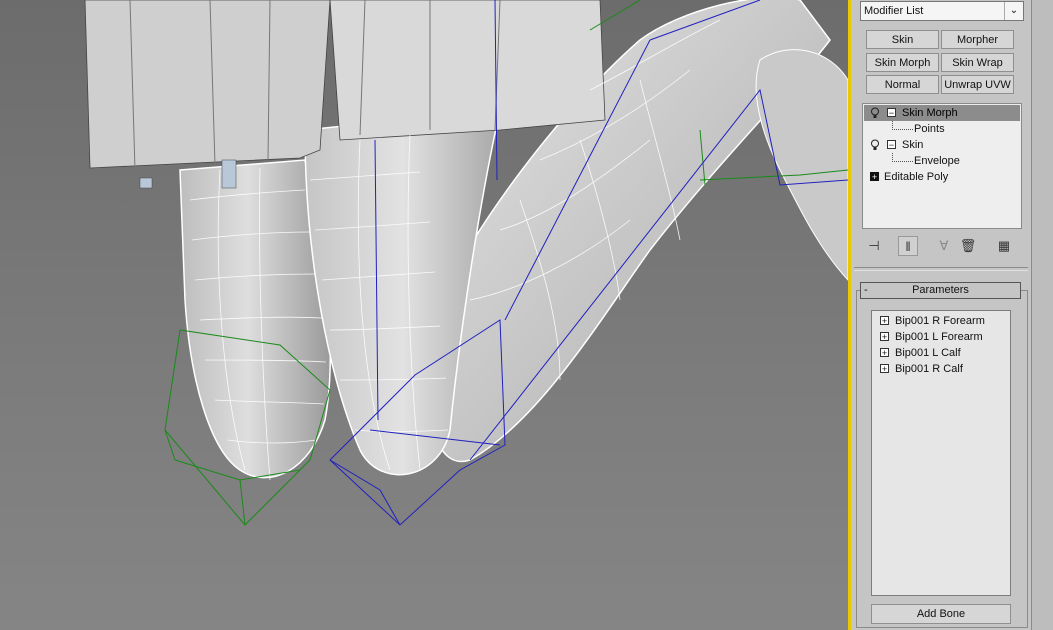 This screenshot has width=1053, height=630. Describe the element at coordinates (1042, 315) in the screenshot. I see `adjacent-panel-edge` at that location.